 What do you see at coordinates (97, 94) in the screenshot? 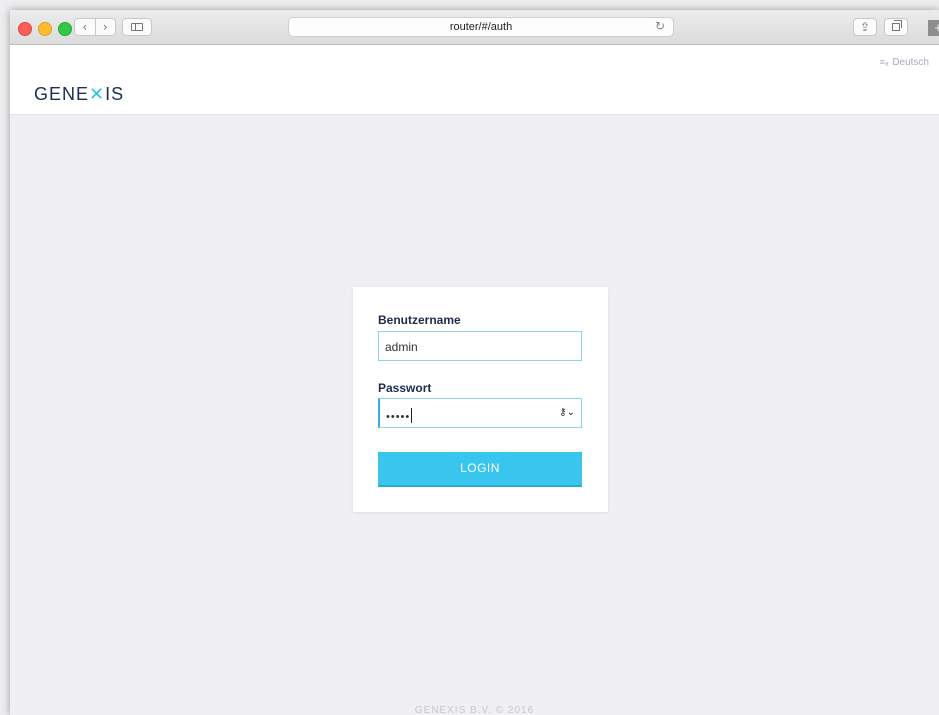
I see `logo-x-icon: ✕` at bounding box center [97, 94].